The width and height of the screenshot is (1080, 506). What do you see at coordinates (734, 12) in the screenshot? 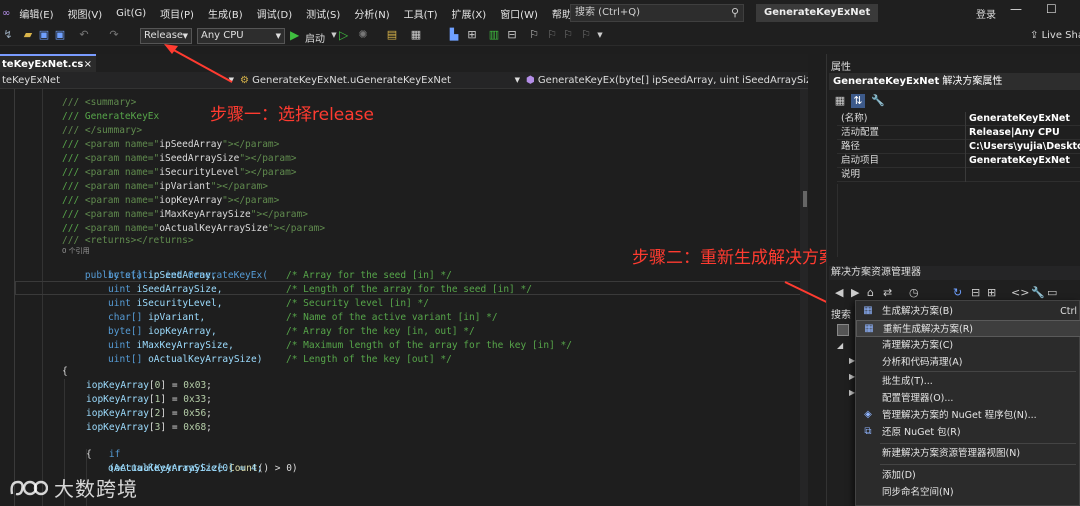
I see `search-icon: ⚲` at bounding box center [734, 12].